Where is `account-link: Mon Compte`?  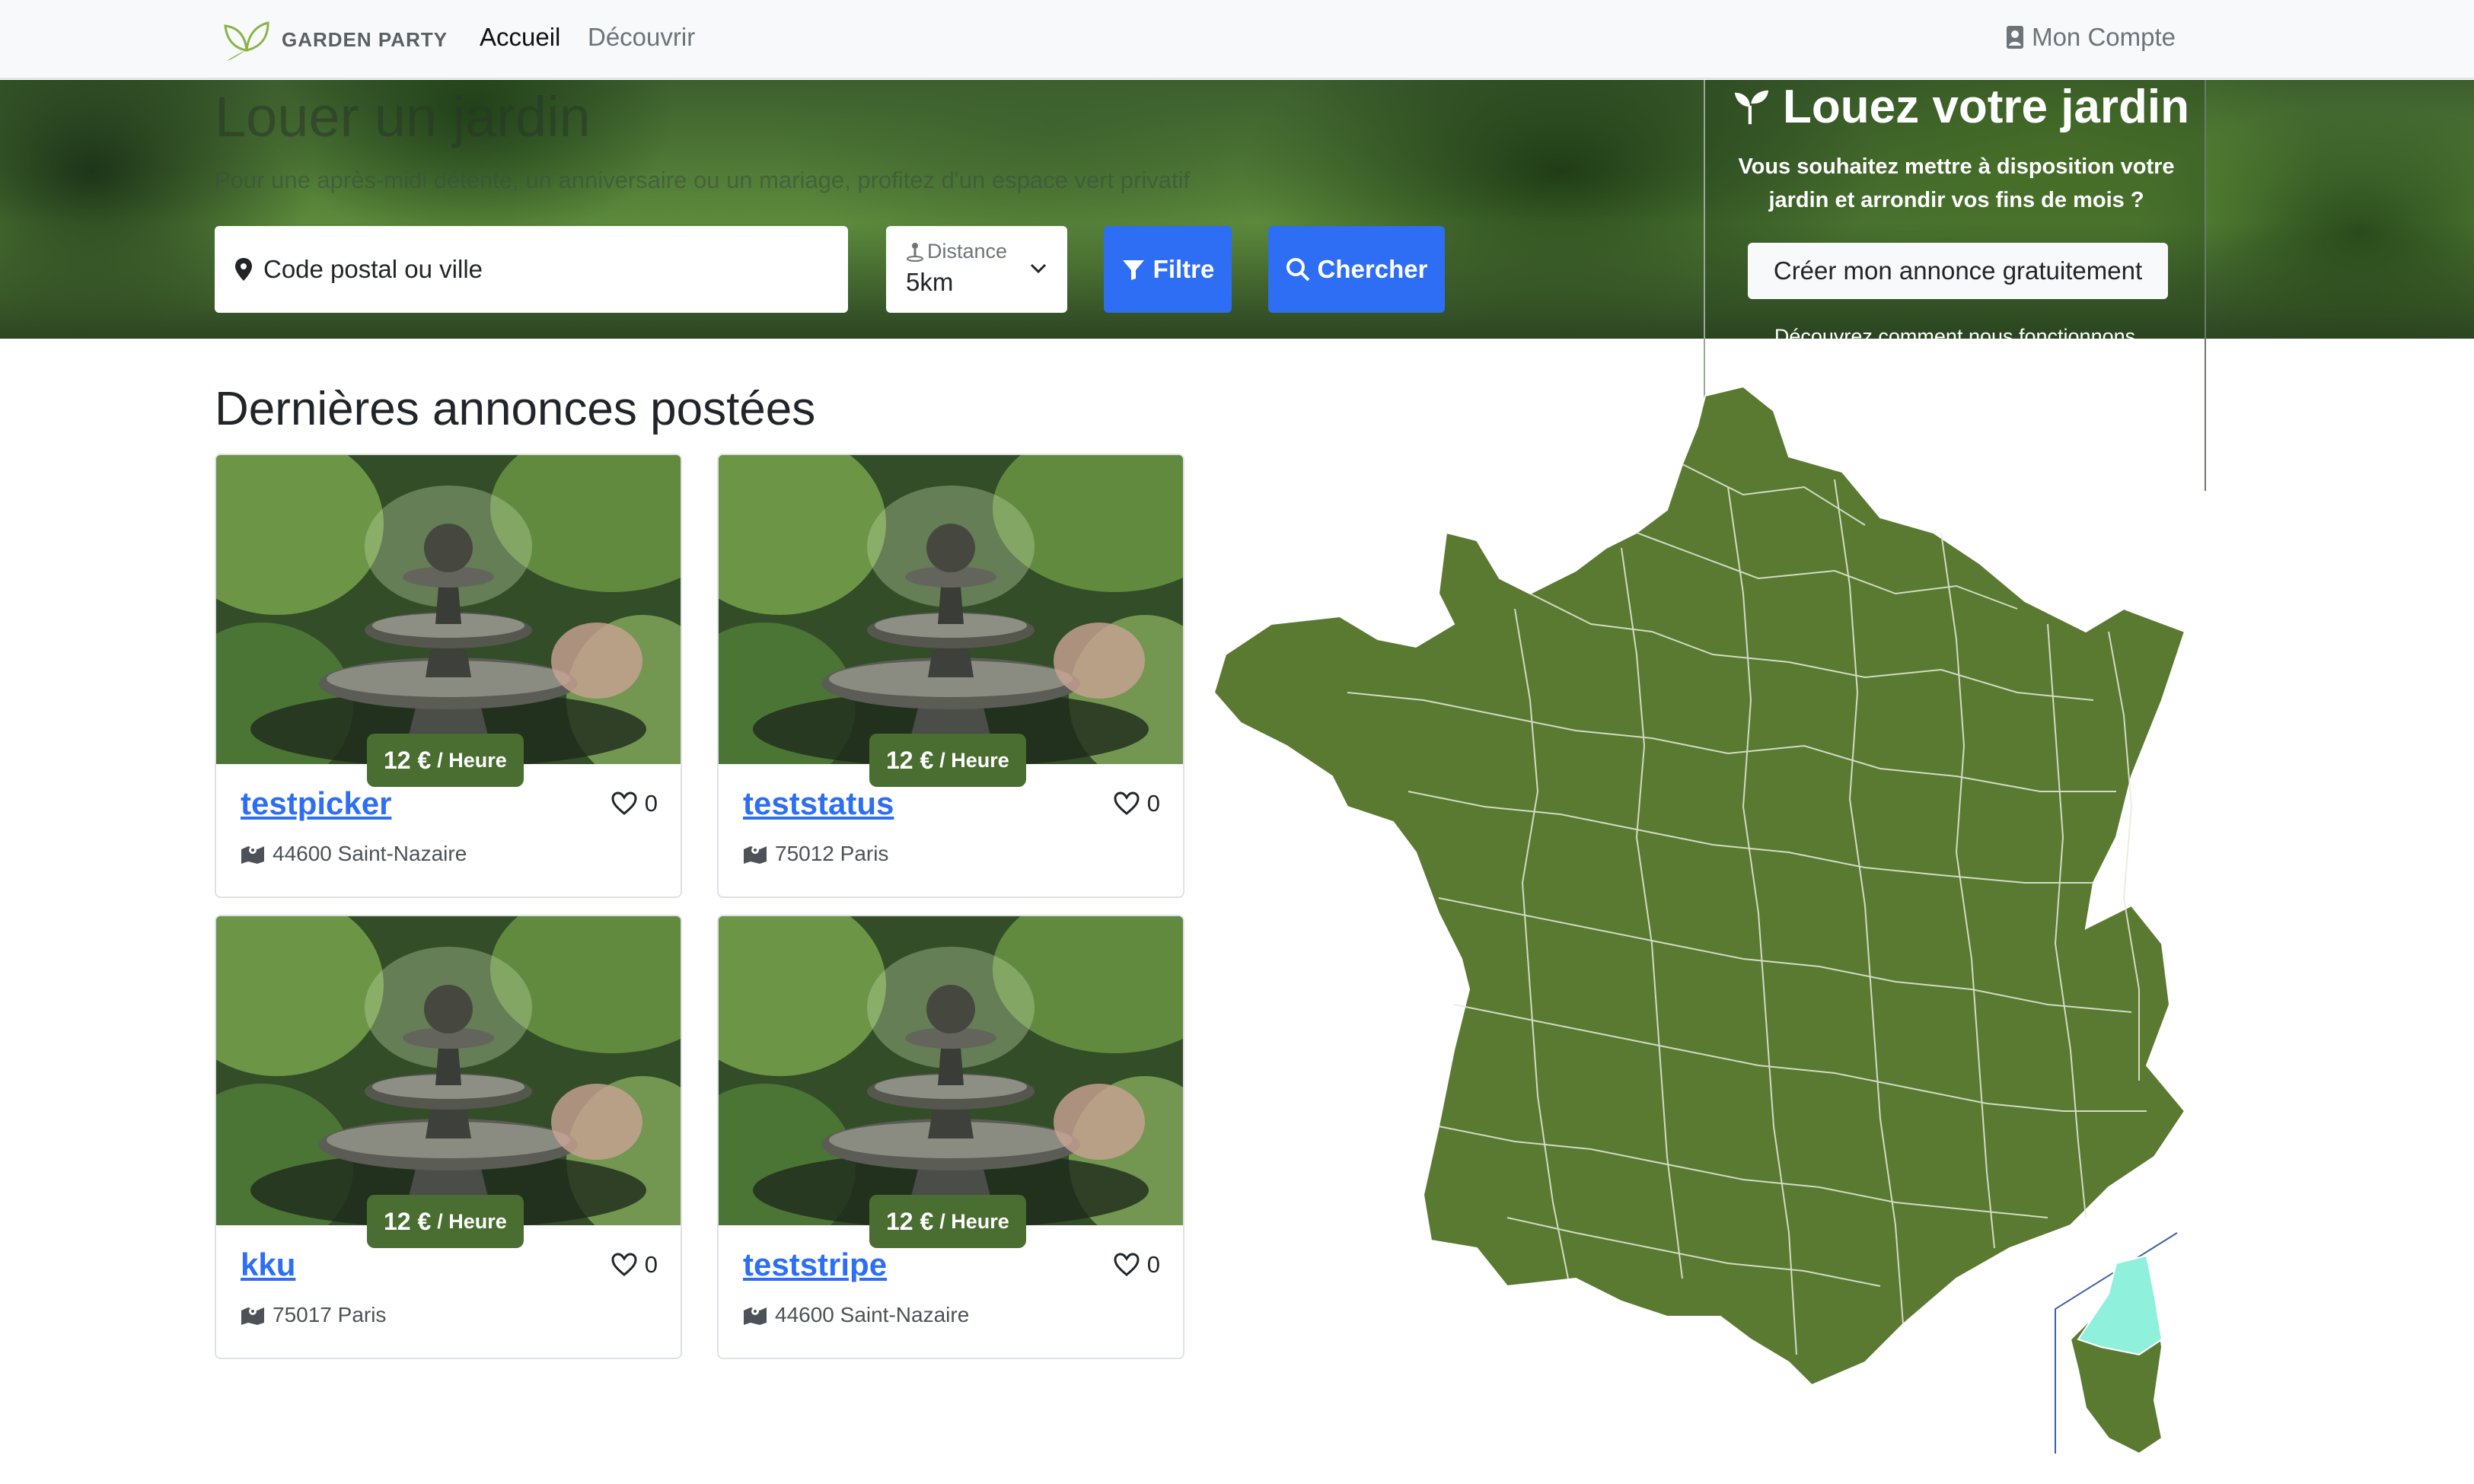
account-link: Mon Compte is located at coordinates (2091, 37).